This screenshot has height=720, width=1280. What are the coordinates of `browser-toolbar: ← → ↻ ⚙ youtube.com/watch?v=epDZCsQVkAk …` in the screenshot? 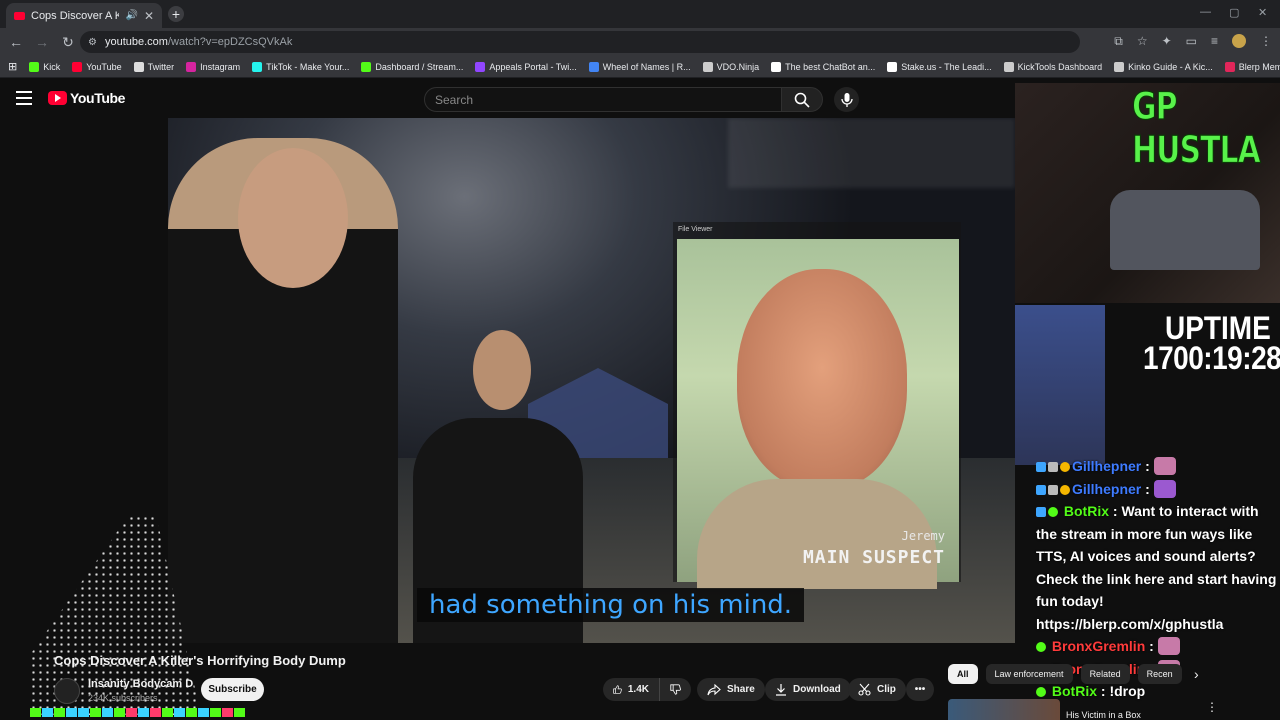 It's located at (640, 42).